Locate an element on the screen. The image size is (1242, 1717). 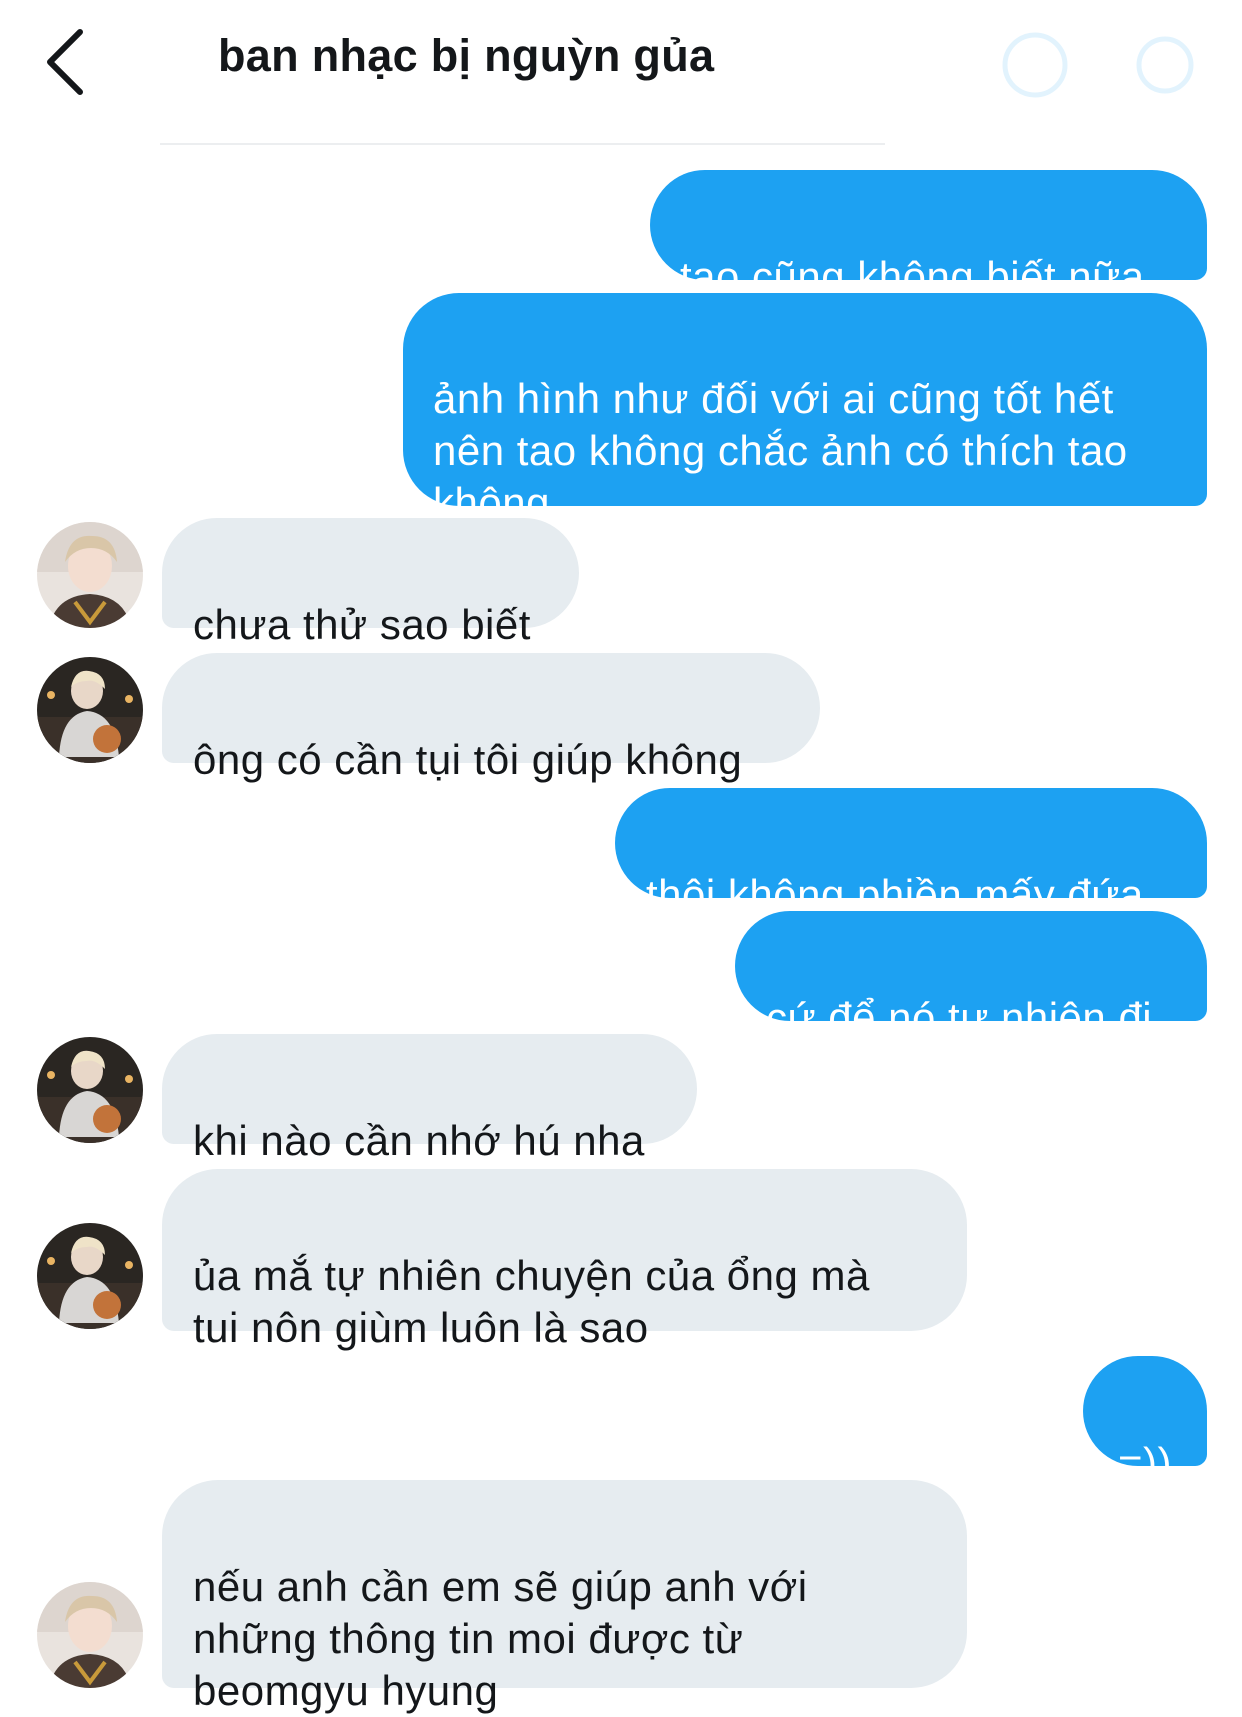
info-icon is located at coordinates (1035, 65).